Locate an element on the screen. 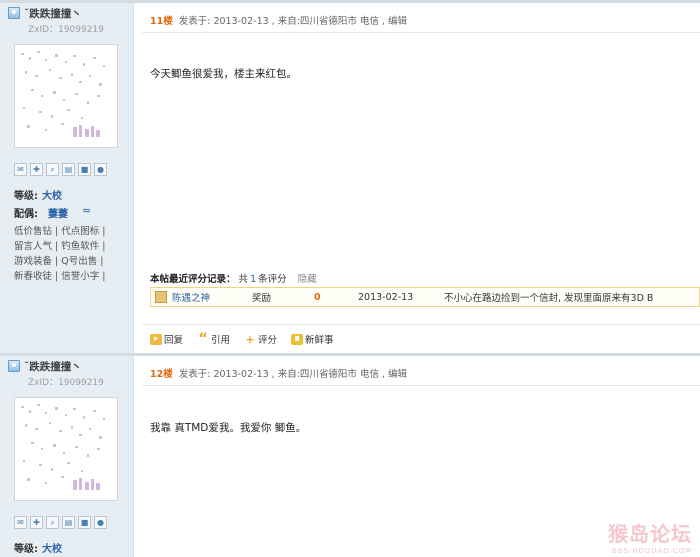  rating-reason: 不小心在路边捡到一个信封, 发现里面原来有3D B is located at coordinates (549, 298).